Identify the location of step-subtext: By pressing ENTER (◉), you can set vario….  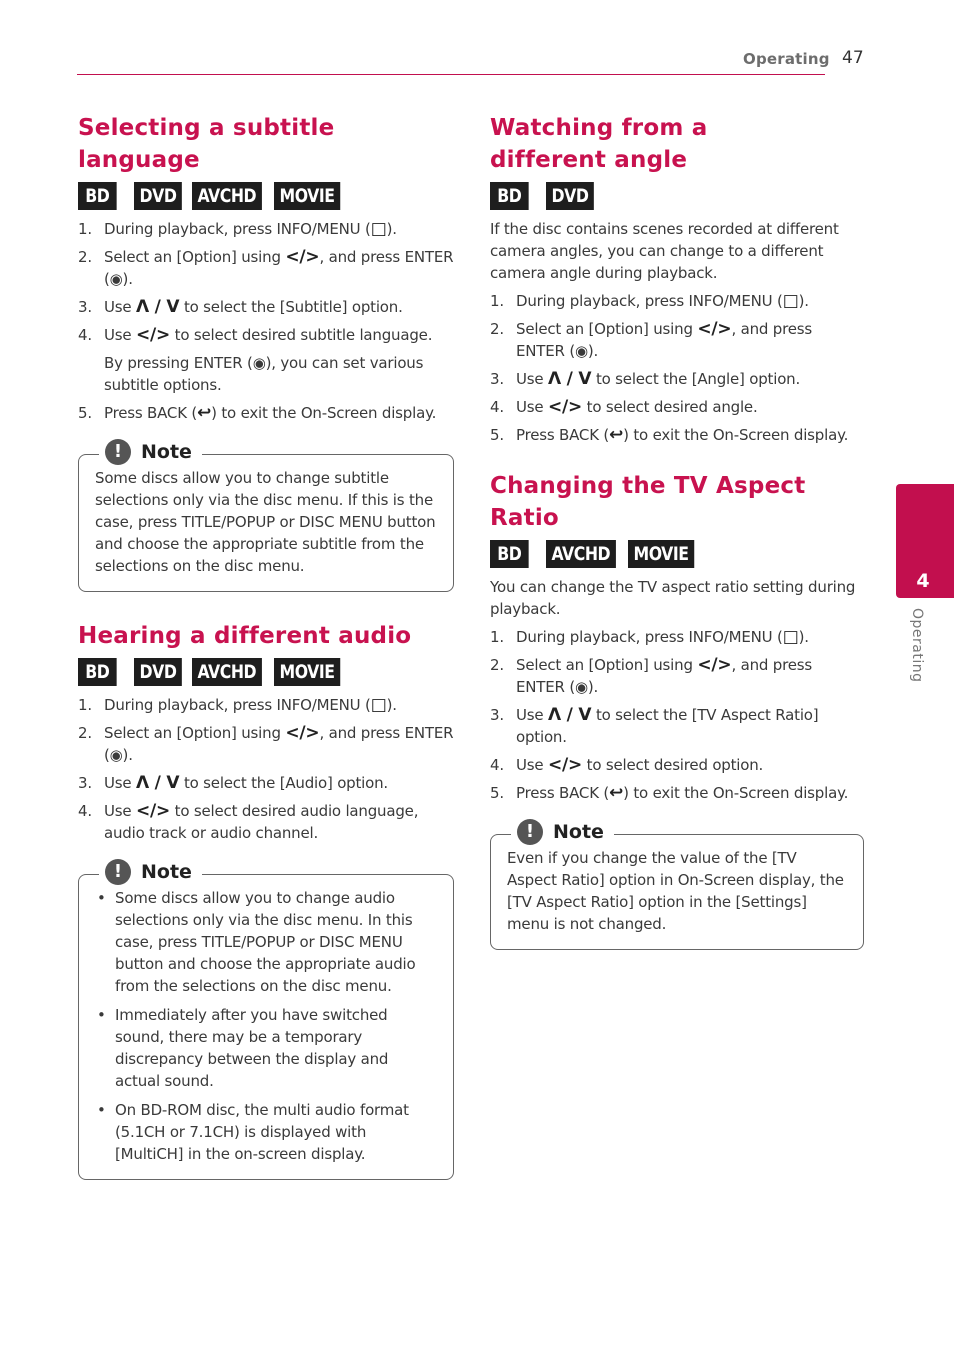
(264, 374).